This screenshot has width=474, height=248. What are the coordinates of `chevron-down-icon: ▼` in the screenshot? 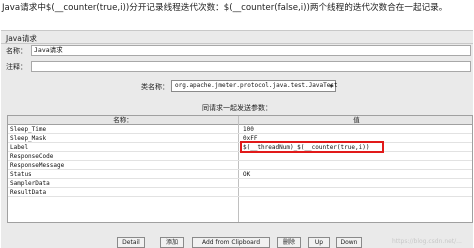 It's located at (331, 86).